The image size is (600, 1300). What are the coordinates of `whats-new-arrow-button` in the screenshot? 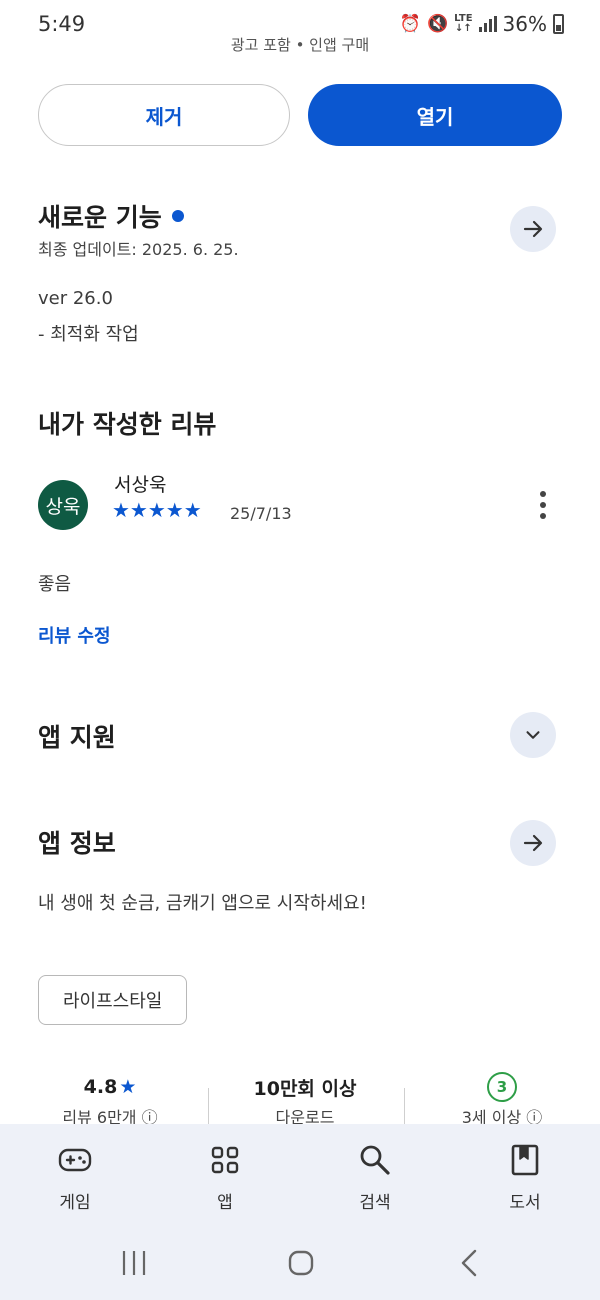 It's located at (533, 229).